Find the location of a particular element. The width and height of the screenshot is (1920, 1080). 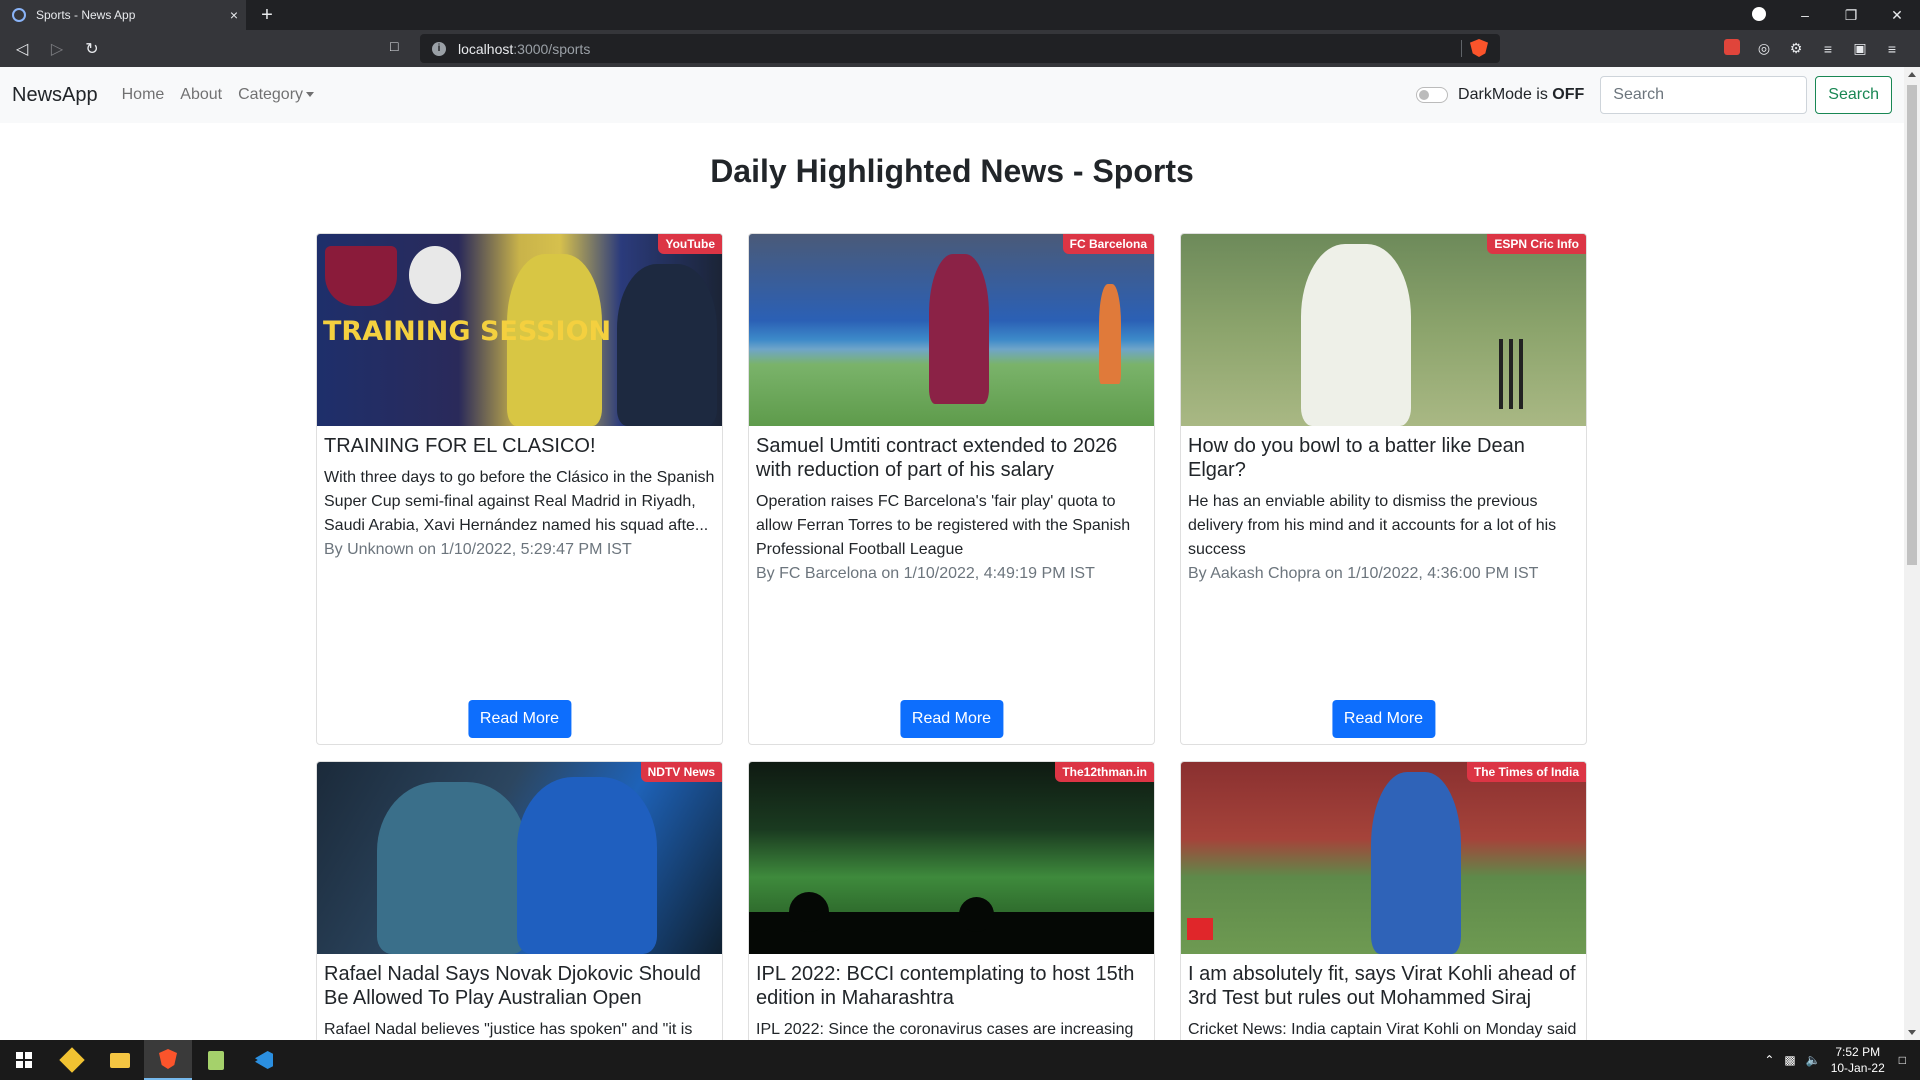

window-controls: – ❐ ✕ is located at coordinates (1828, 15).